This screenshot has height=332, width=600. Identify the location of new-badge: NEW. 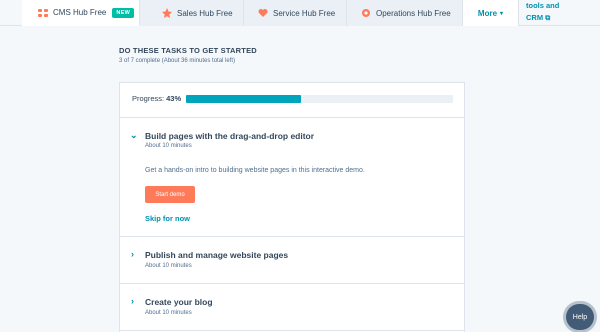
(123, 12).